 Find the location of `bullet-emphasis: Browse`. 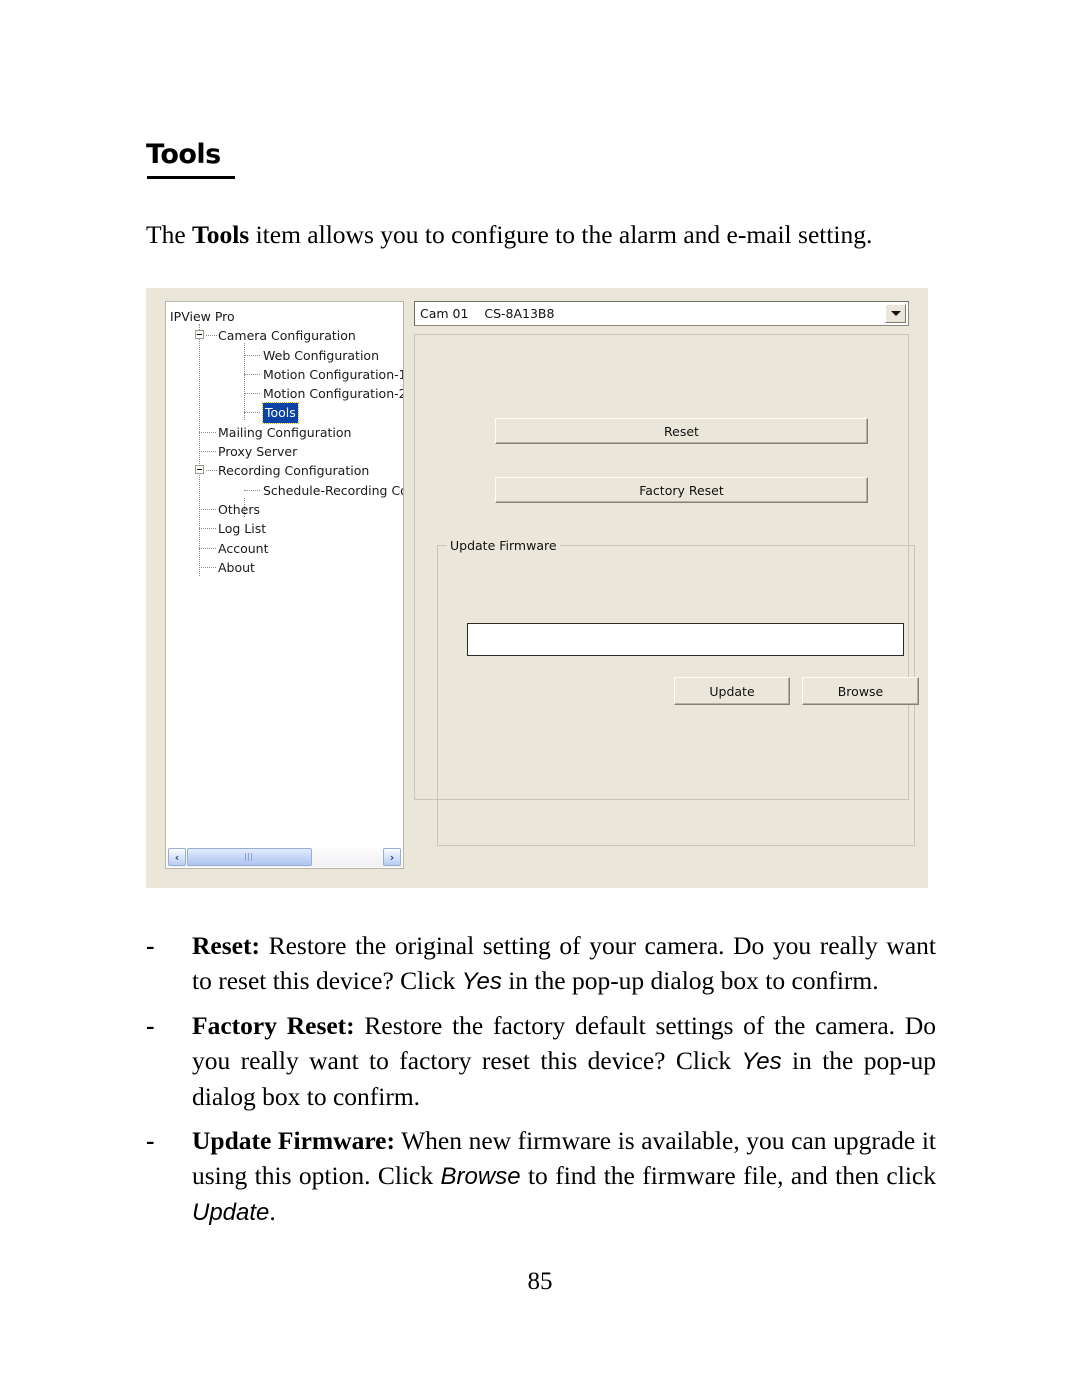

bullet-emphasis: Browse is located at coordinates (480, 1176).